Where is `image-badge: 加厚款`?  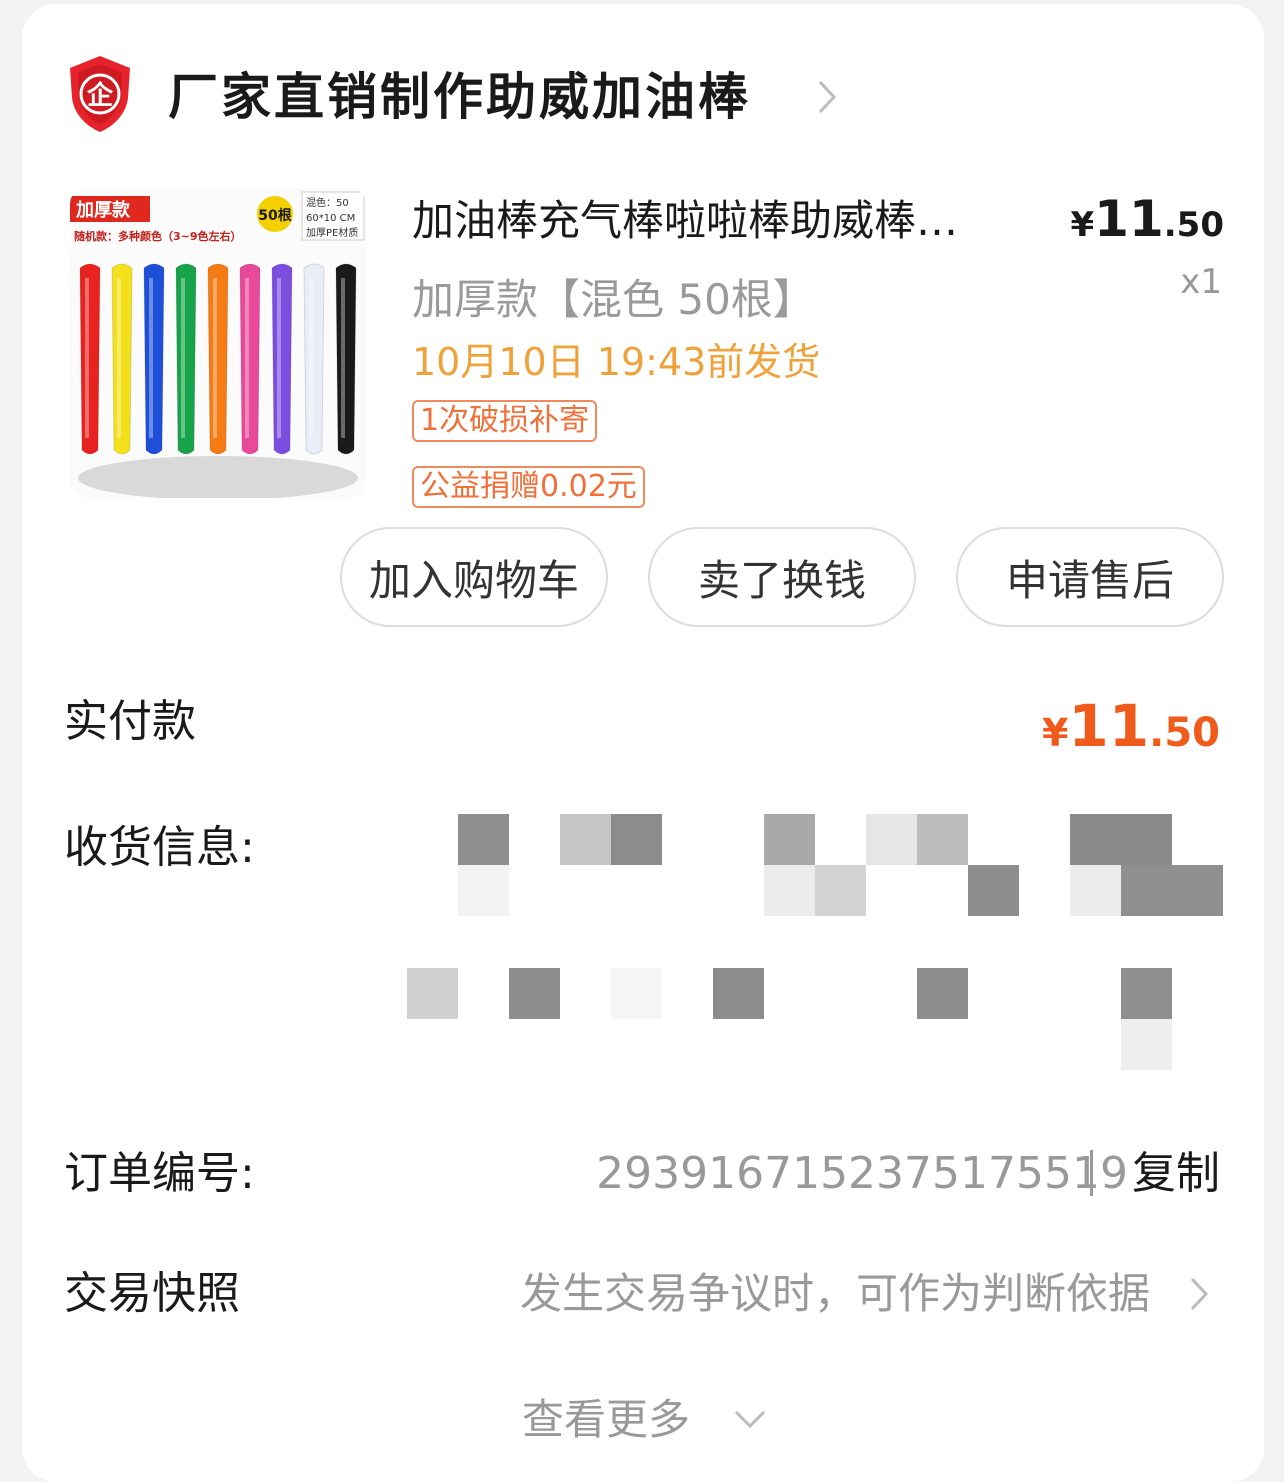
image-badge: 加厚款 is located at coordinates (103, 210).